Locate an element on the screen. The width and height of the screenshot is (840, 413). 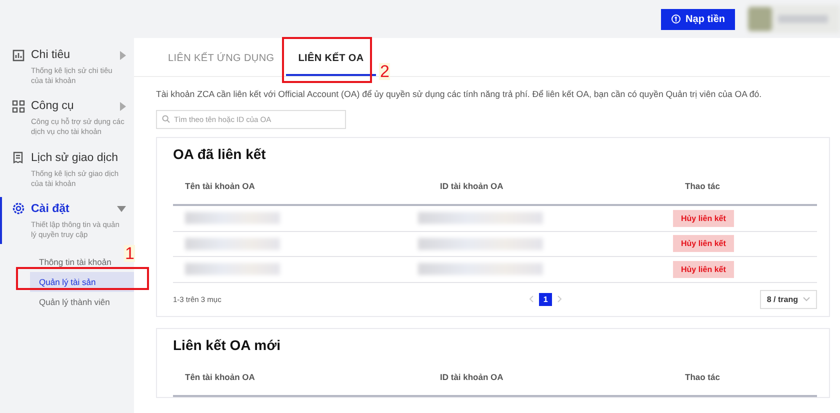
top-up-button: Nạp tiền is located at coordinates (697, 19).